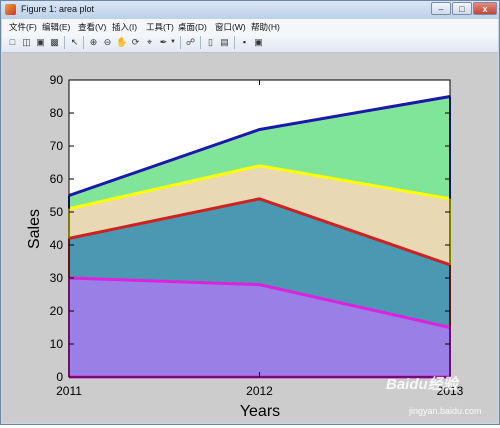 The width and height of the screenshot is (500, 428). Describe the element at coordinates (230, 27) in the screenshot. I see `menu-window: 窗口(W)` at that location.